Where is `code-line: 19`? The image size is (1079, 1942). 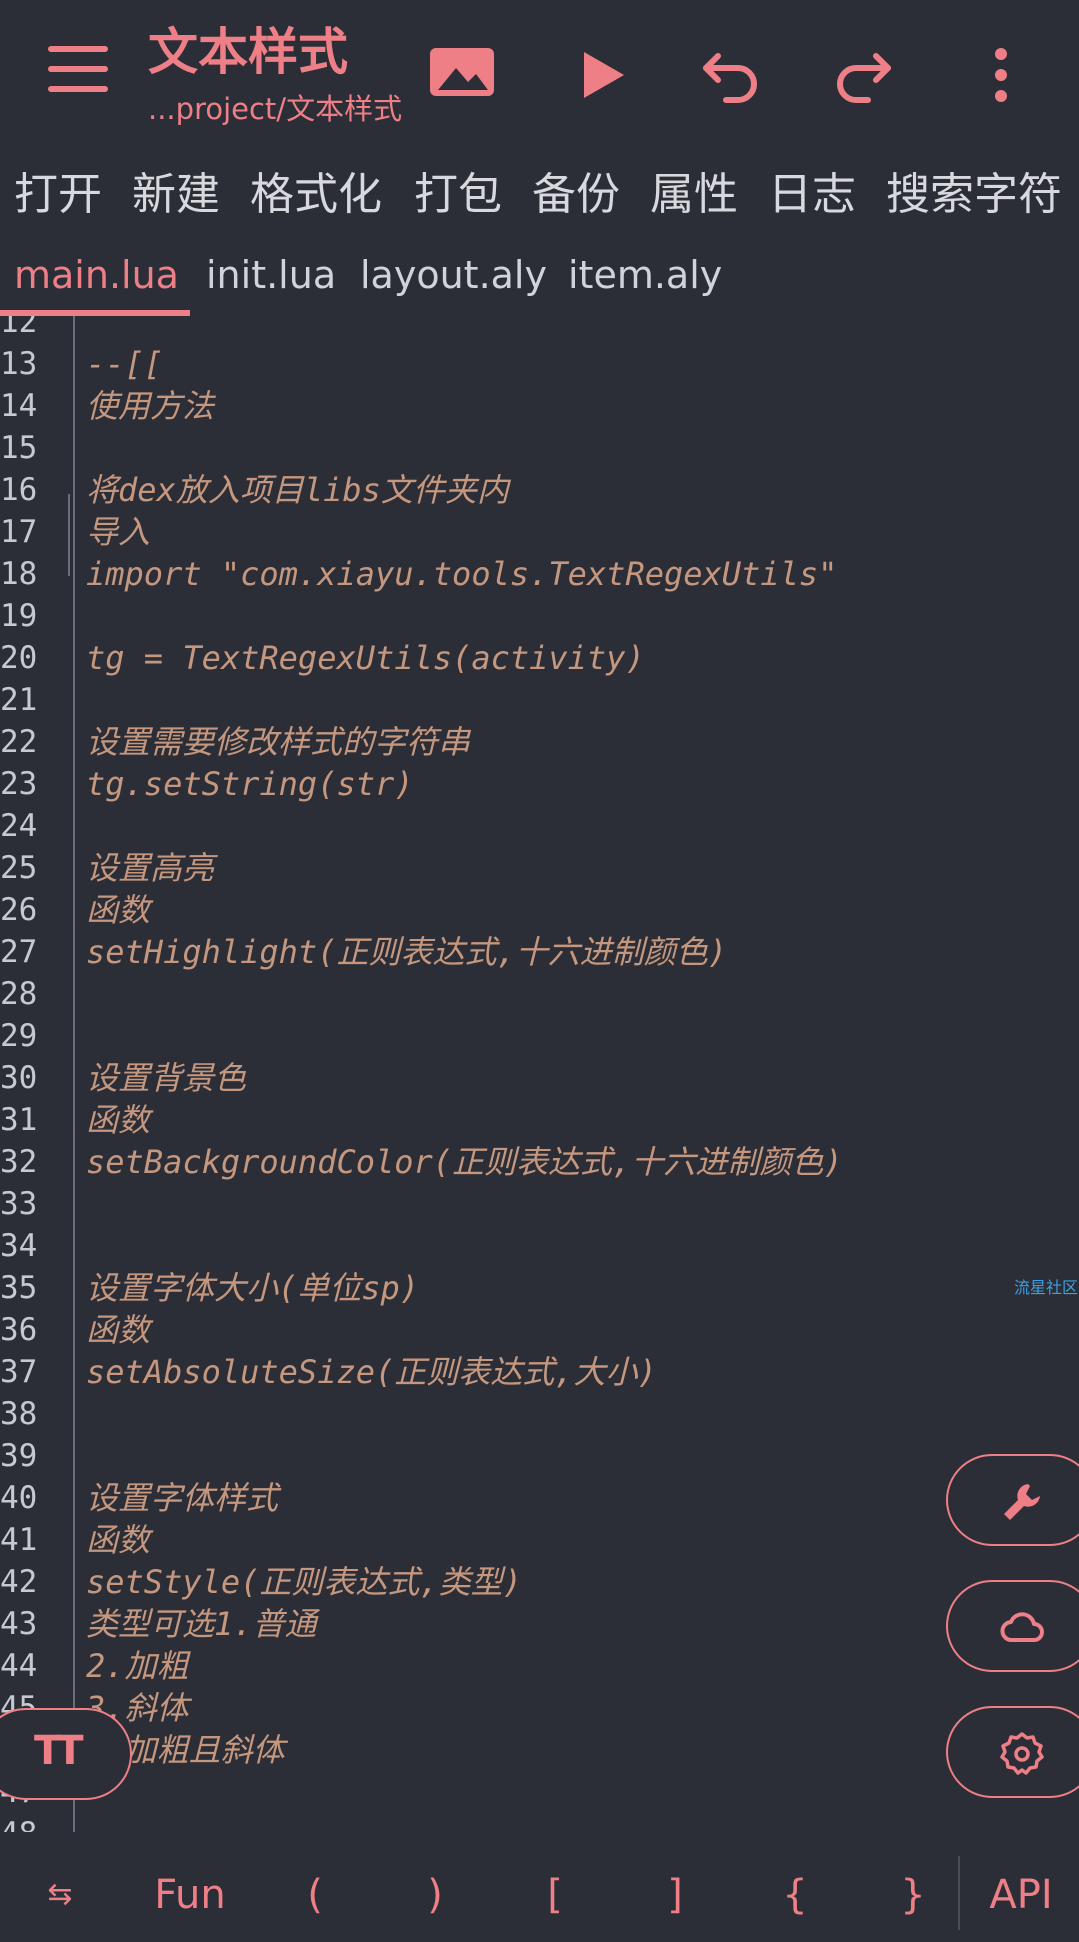
code-line: 19 is located at coordinates (539, 616).